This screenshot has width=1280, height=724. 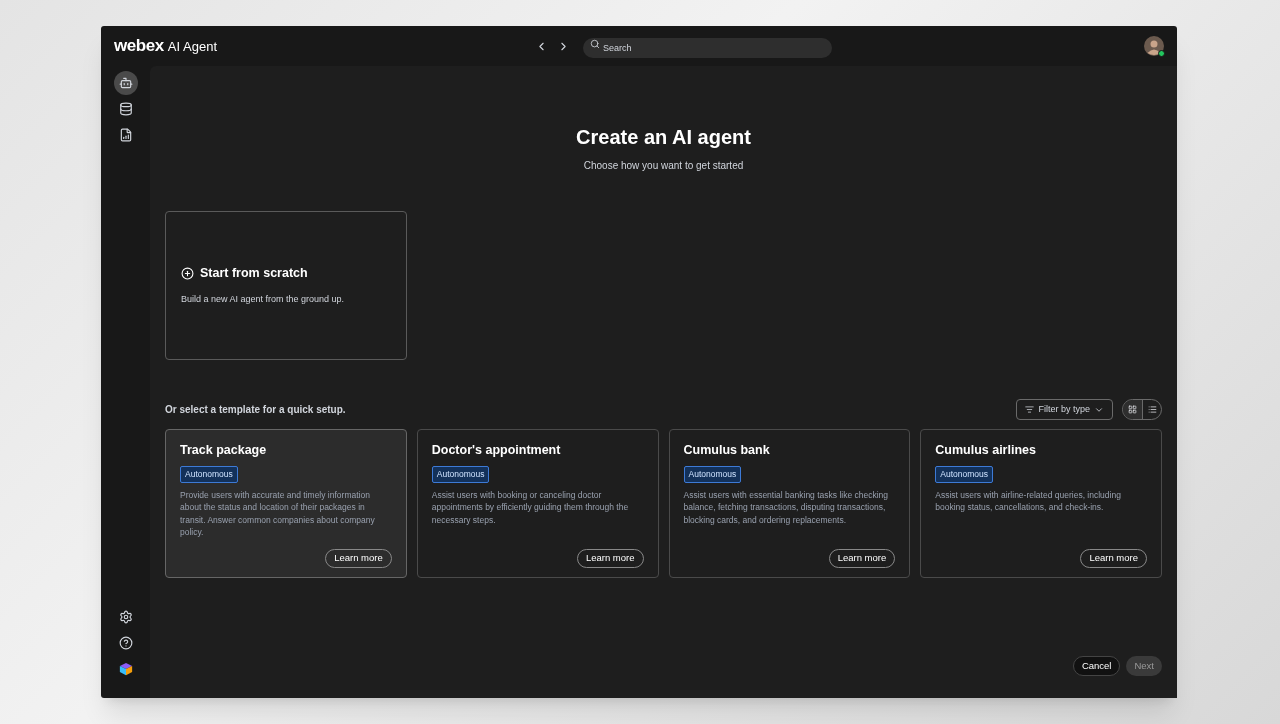 I want to click on grid-icon, so click(x=1132, y=409).